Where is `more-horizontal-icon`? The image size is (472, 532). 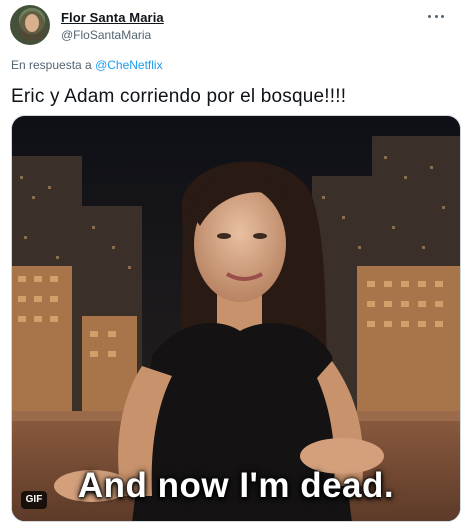 more-horizontal-icon is located at coordinates (436, 16).